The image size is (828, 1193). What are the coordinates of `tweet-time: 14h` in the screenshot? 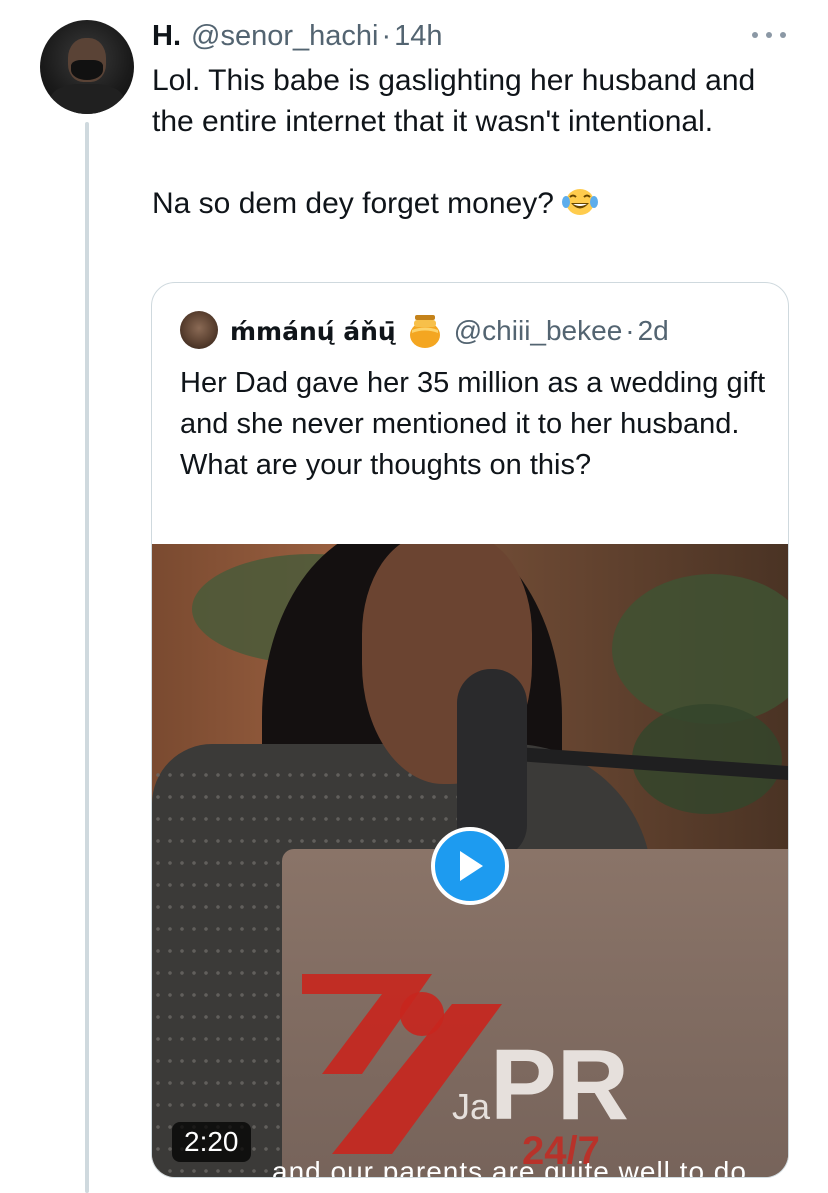 It's located at (418, 36).